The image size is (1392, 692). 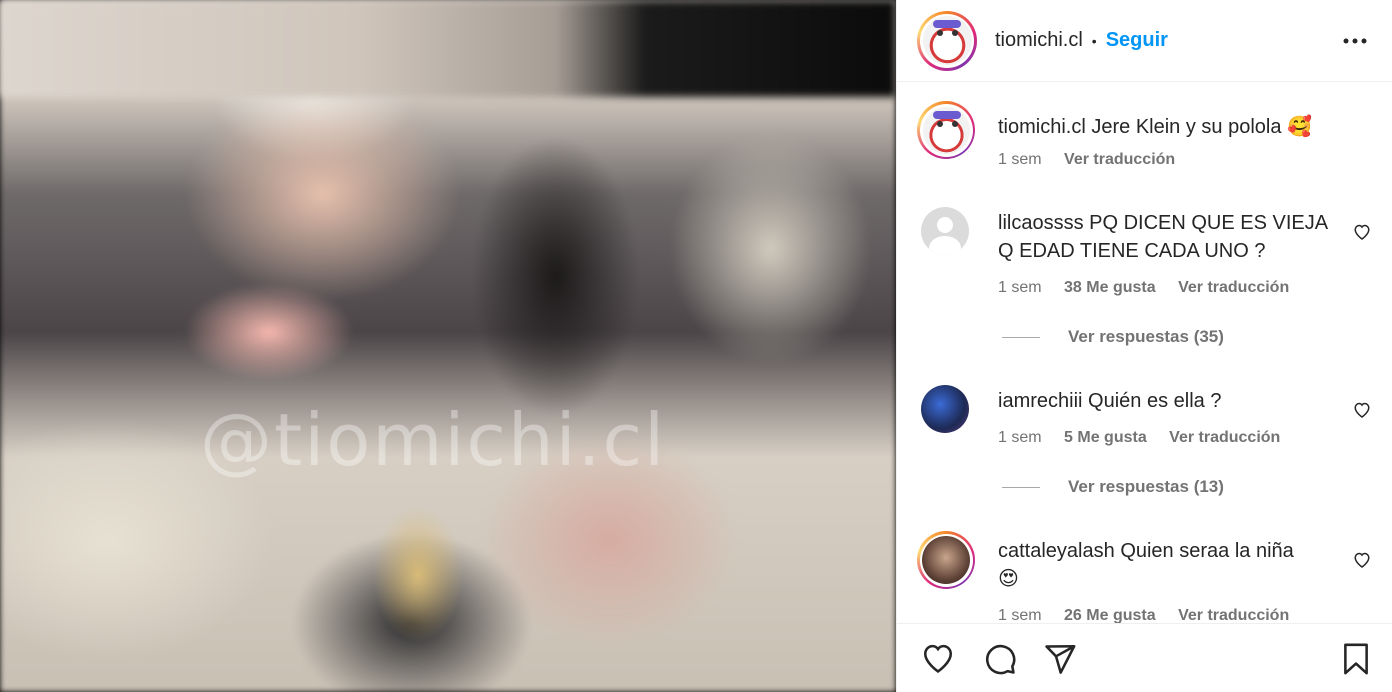 What do you see at coordinates (1148, 438) in the screenshot?
I see `comment-meta: 1 sem 5 Me gusta Ver traducción` at bounding box center [1148, 438].